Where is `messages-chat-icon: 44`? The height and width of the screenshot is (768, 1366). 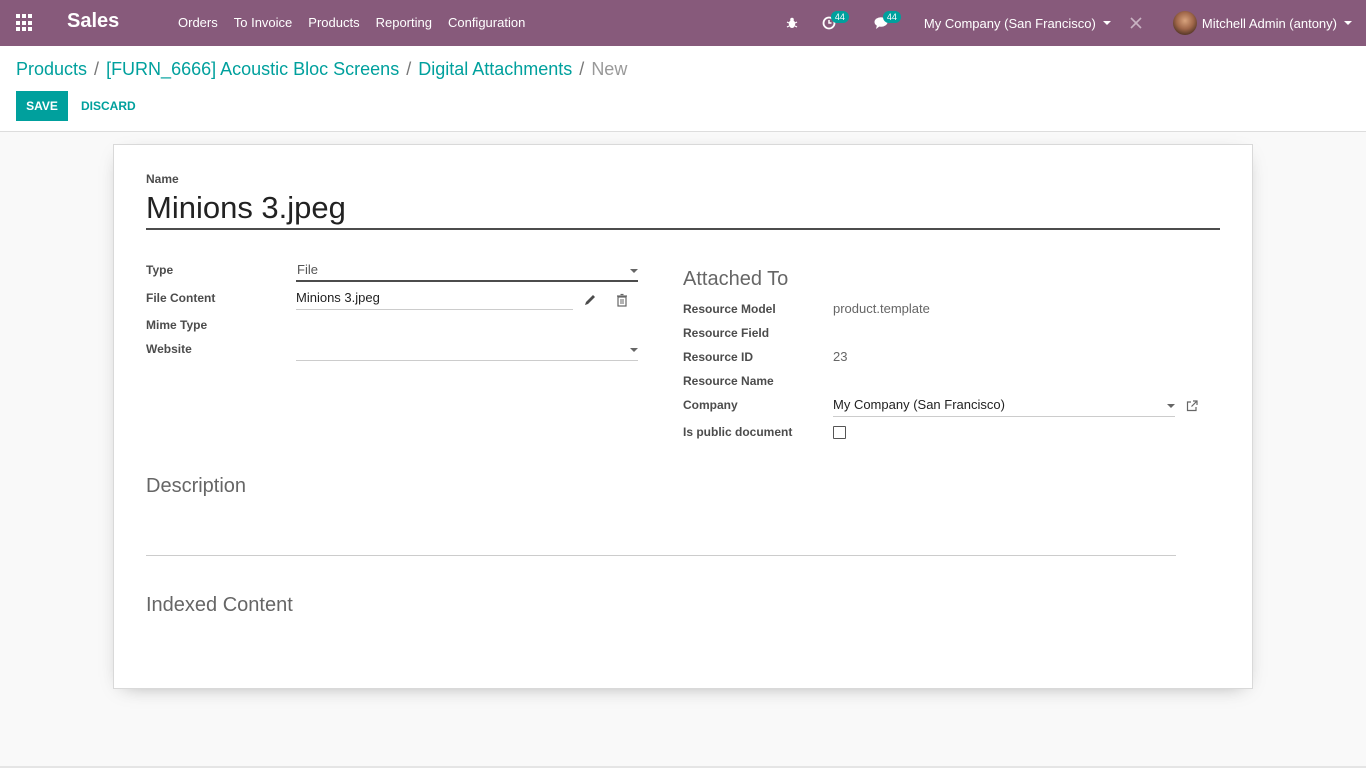
messages-chat-icon: 44 is located at coordinates (892, 23).